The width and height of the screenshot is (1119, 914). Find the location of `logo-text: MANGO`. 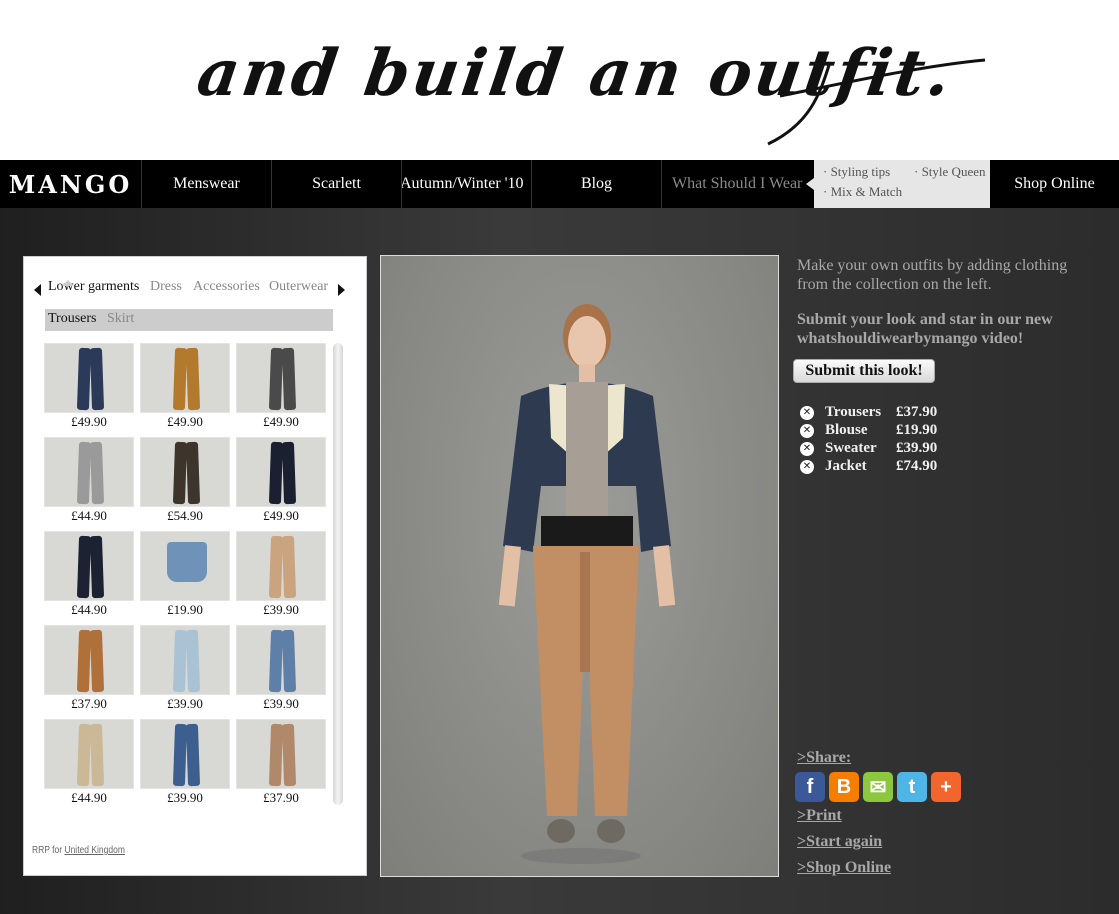

logo-text: MANGO is located at coordinates (70, 184).